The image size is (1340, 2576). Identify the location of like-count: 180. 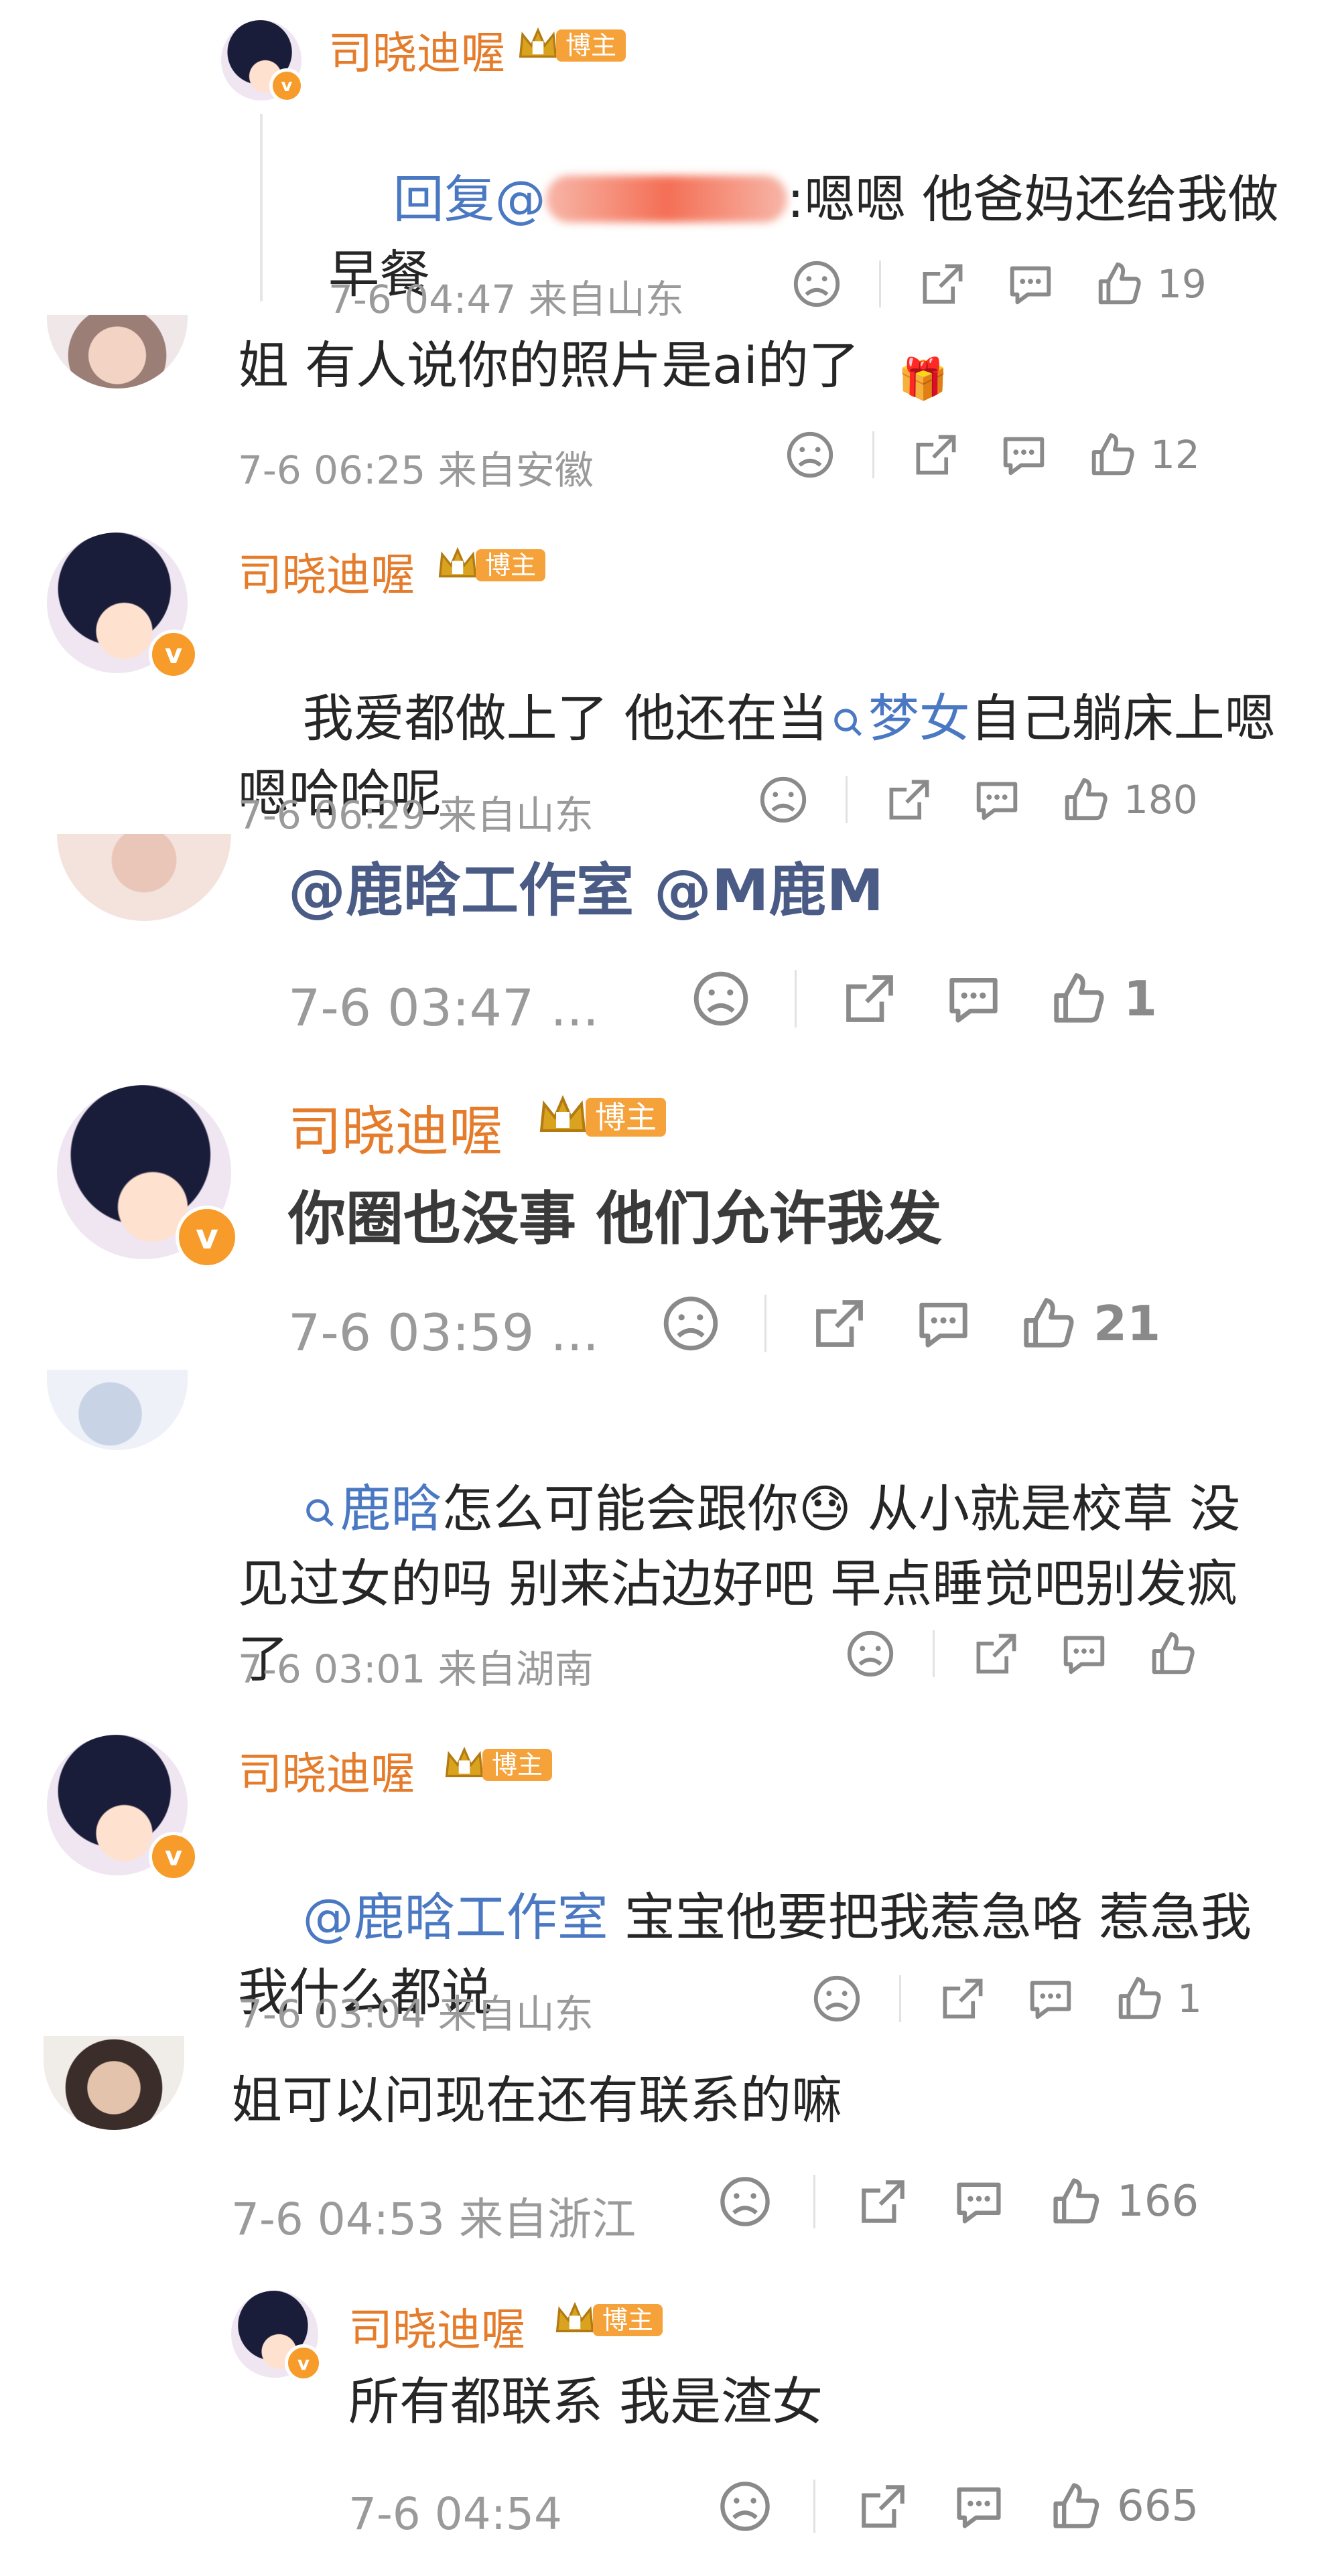
(1161, 799).